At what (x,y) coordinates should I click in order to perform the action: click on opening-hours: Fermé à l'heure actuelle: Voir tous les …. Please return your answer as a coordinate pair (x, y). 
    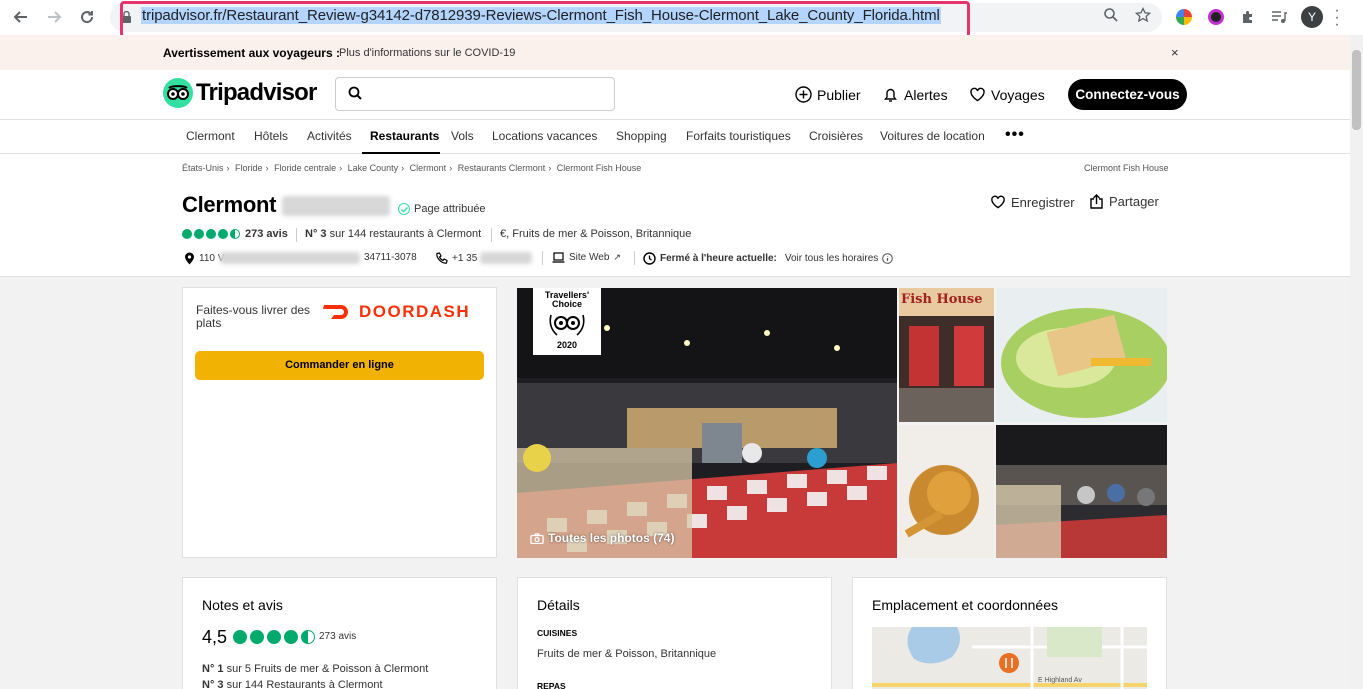
    Looking at the image, I should click on (768, 258).